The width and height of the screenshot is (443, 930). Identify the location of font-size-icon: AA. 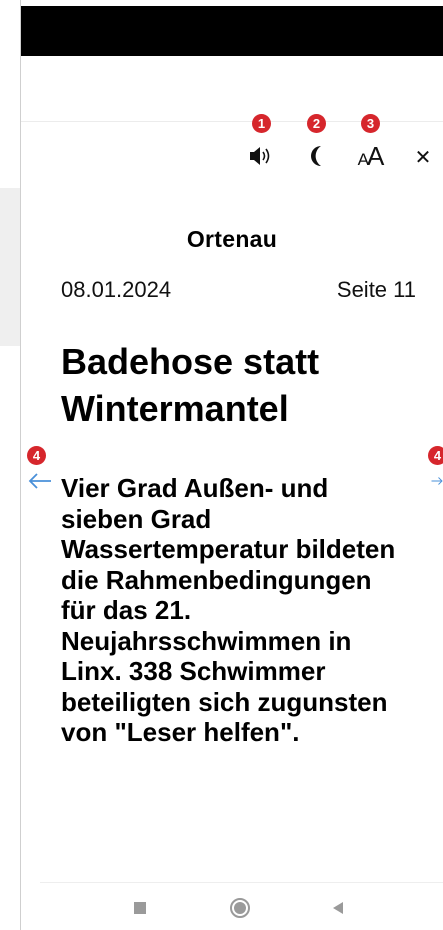
(371, 155).